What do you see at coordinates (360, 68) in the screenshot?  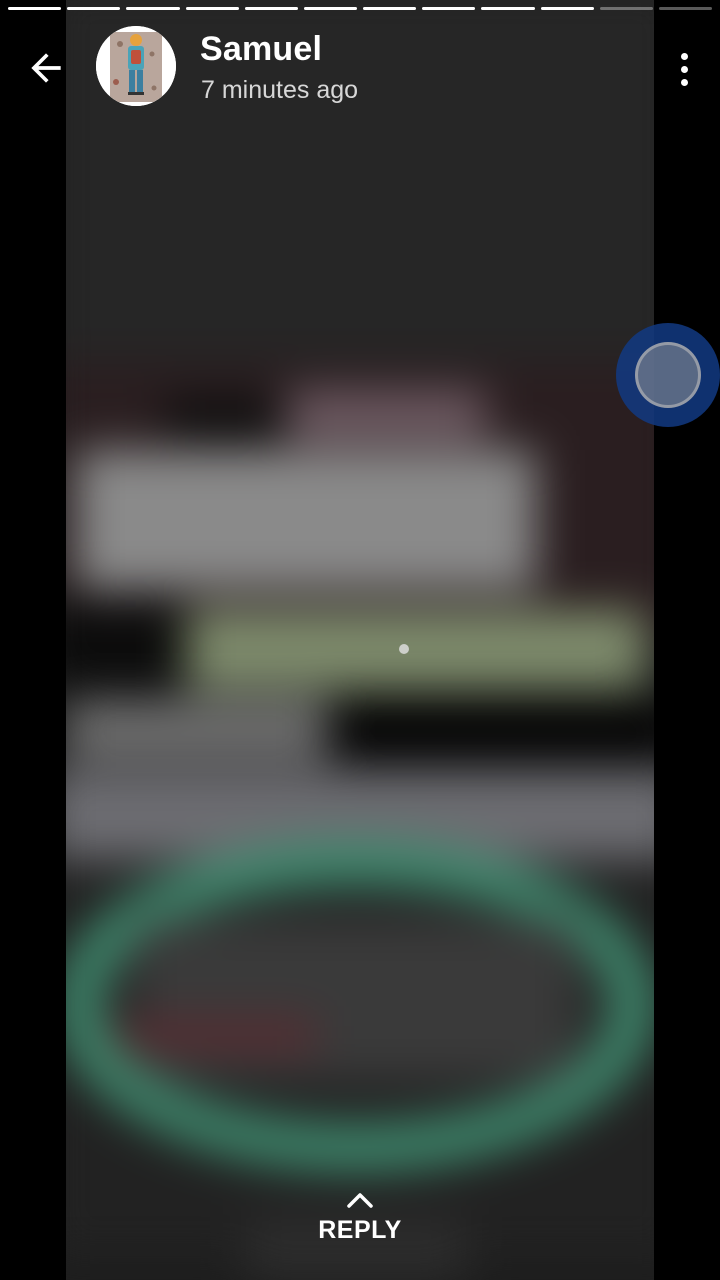 I see `status-header: Samuel 7 minutes ago` at bounding box center [360, 68].